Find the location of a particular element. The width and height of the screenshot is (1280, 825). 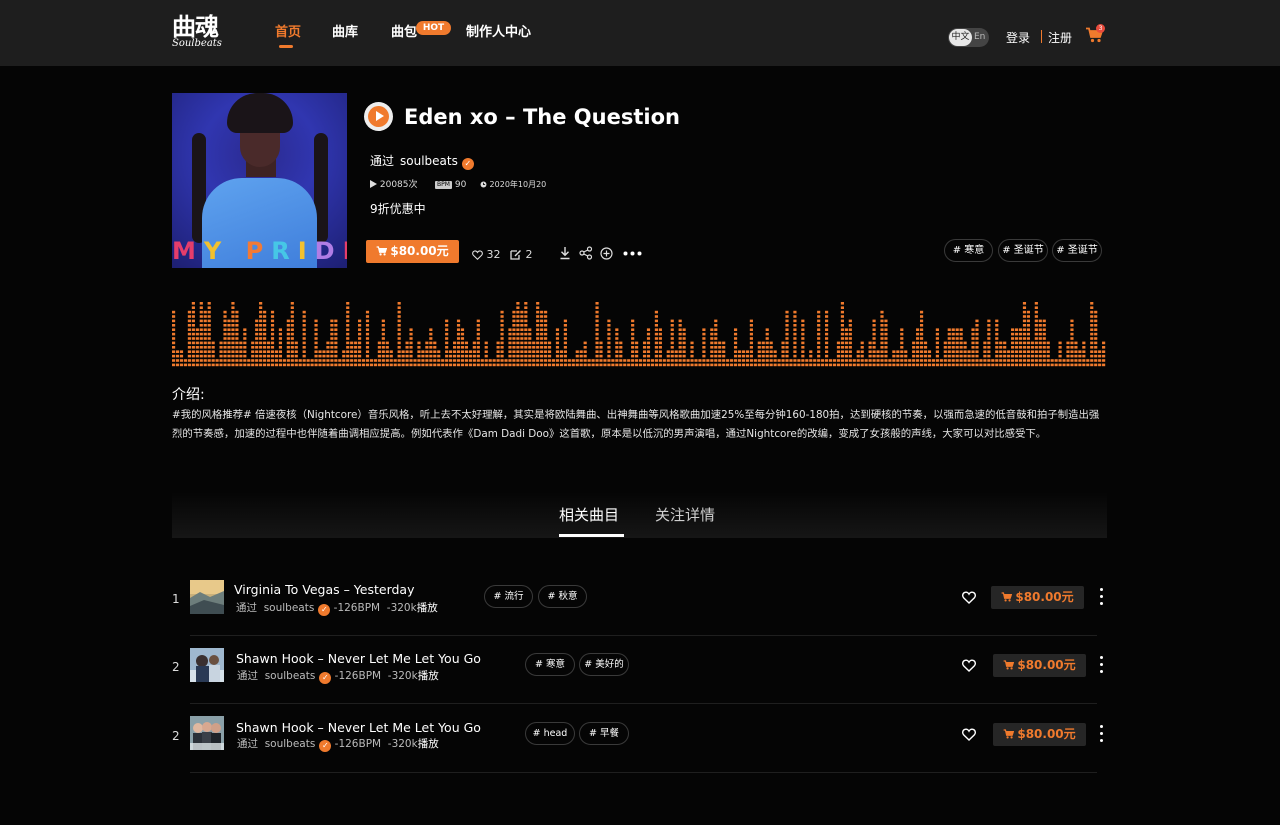

song-title: Virginia To Vegas – Yesterday is located at coordinates (324, 590).